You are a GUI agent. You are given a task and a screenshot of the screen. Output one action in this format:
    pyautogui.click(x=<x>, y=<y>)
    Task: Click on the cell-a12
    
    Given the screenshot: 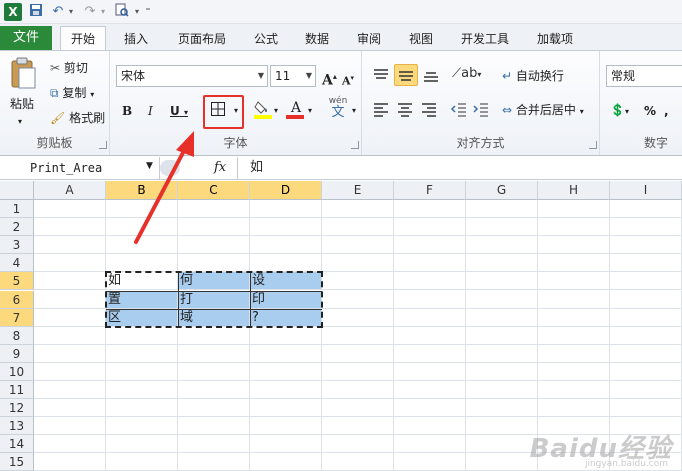 What is the action you would take?
    pyautogui.click(x=70, y=408)
    